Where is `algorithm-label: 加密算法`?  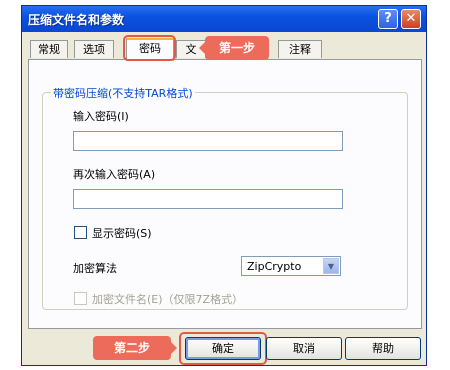
algorithm-label: 加密算法 is located at coordinates (95, 268).